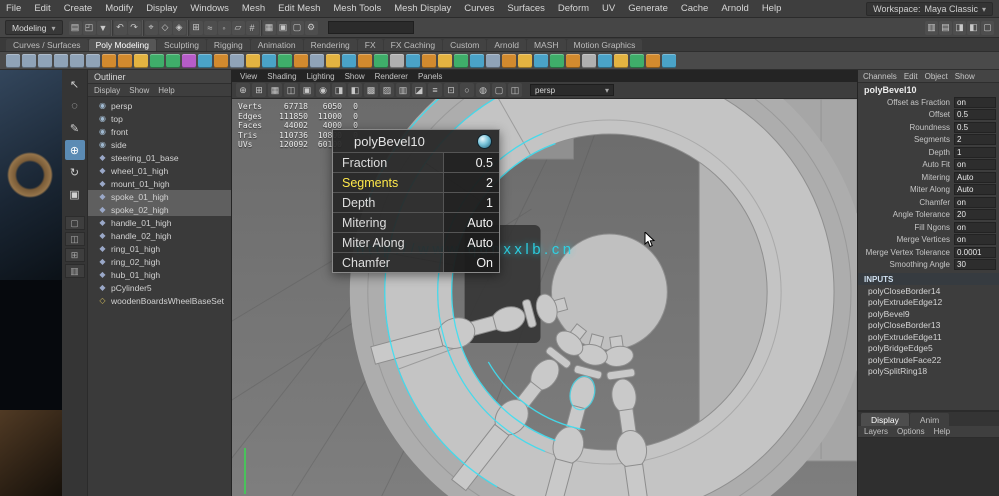 The image size is (999, 496). I want to click on history-node: polyCloseBorder13, so click(928, 326).